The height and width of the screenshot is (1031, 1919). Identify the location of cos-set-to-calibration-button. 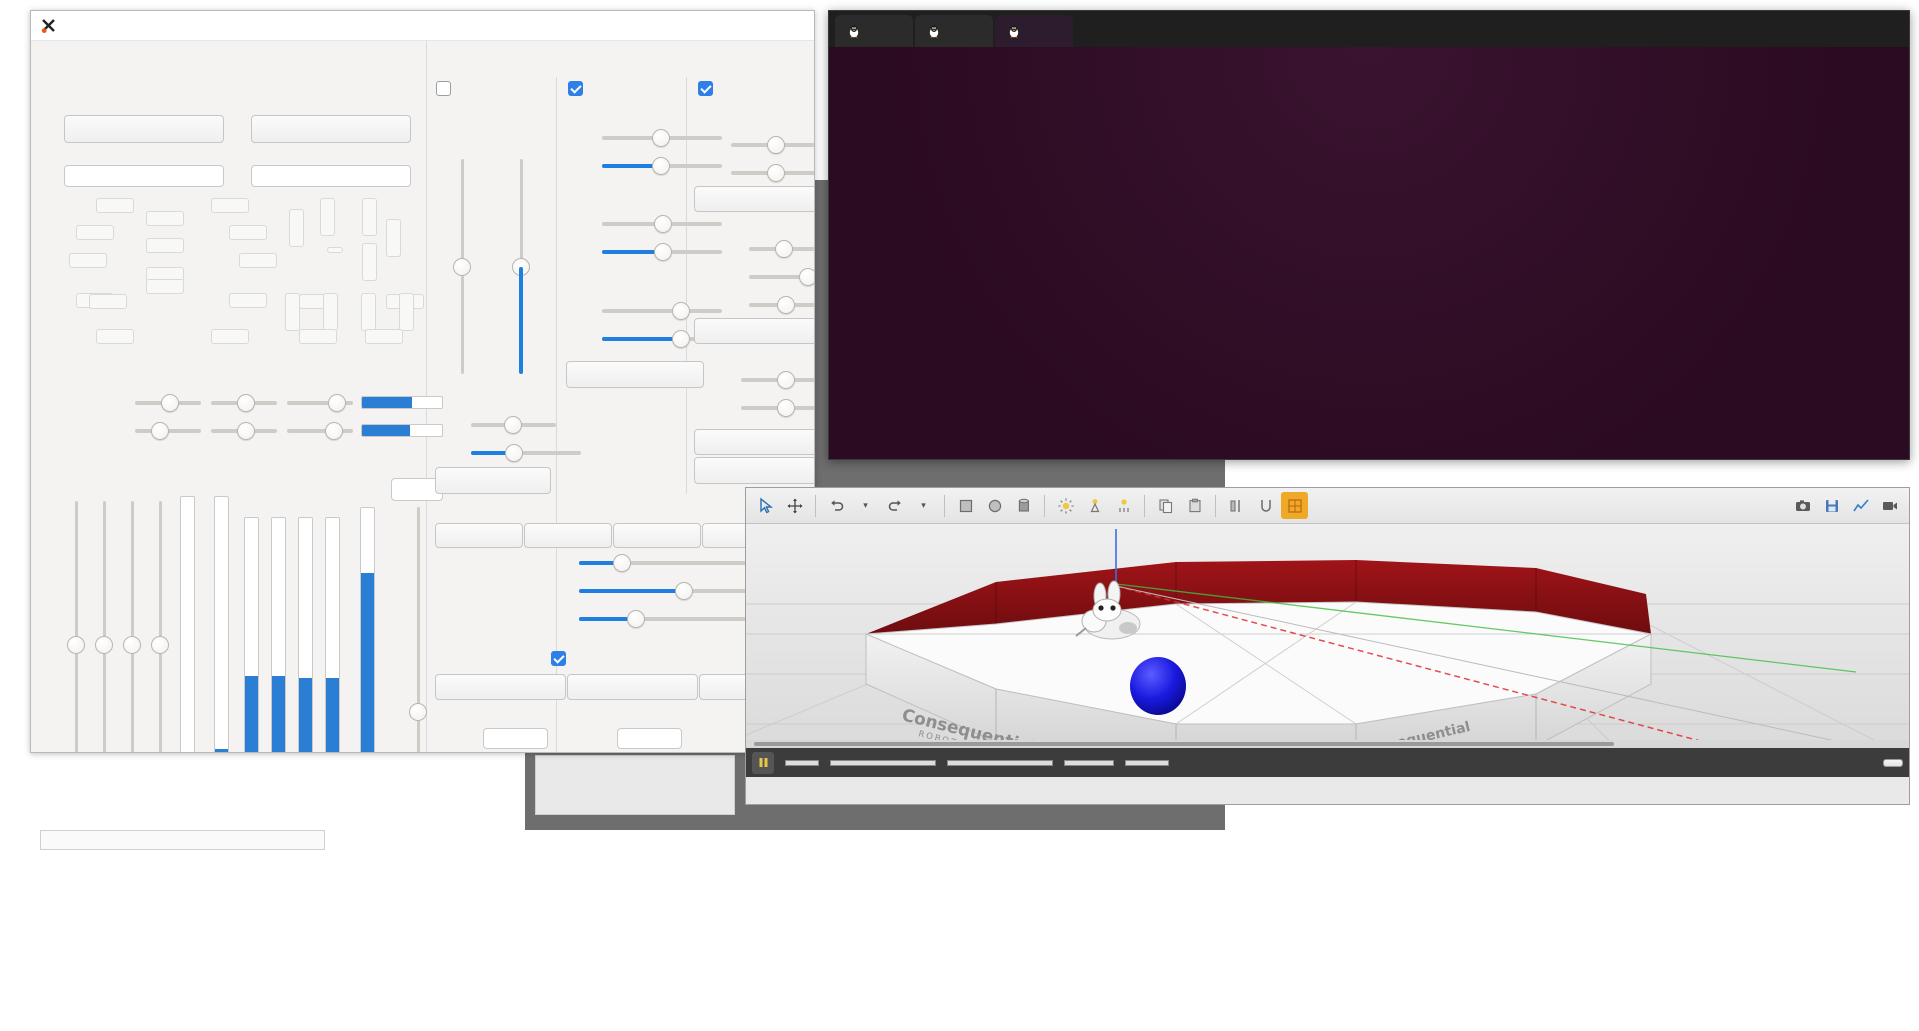
(754, 470).